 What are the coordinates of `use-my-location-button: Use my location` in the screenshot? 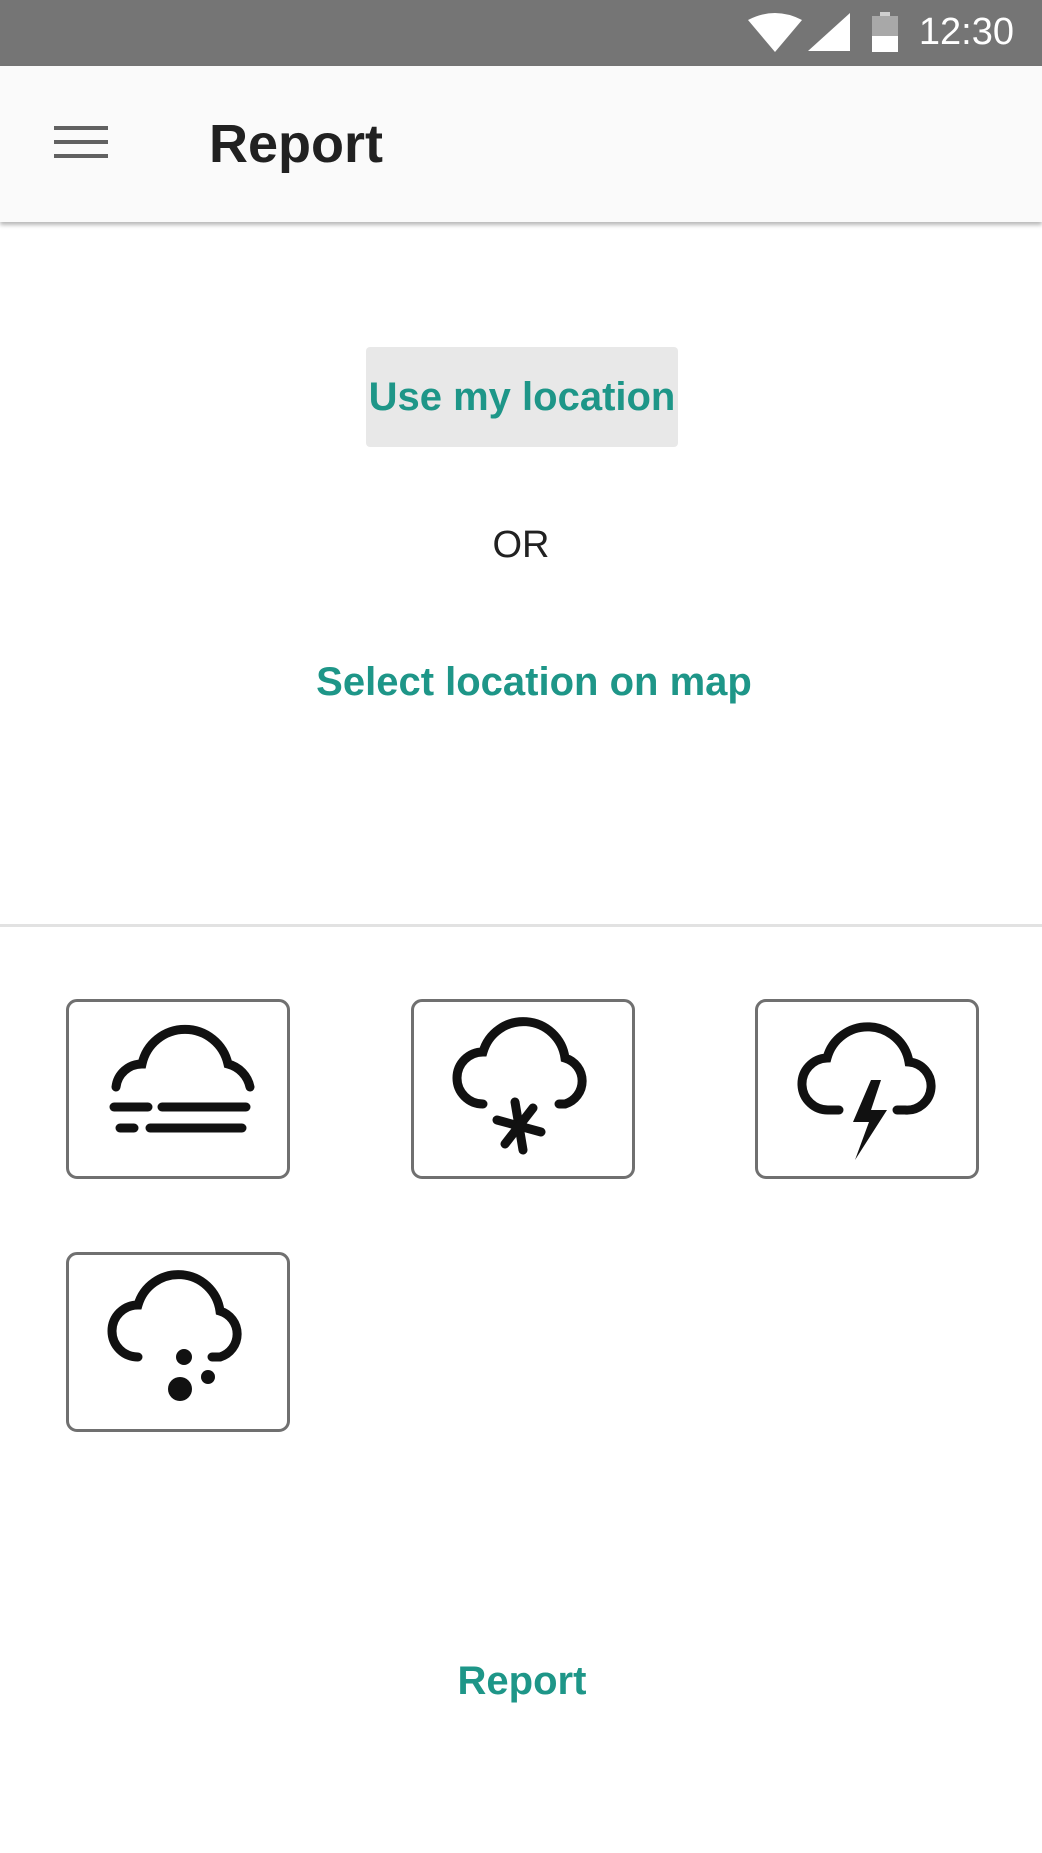 It's located at (522, 397).